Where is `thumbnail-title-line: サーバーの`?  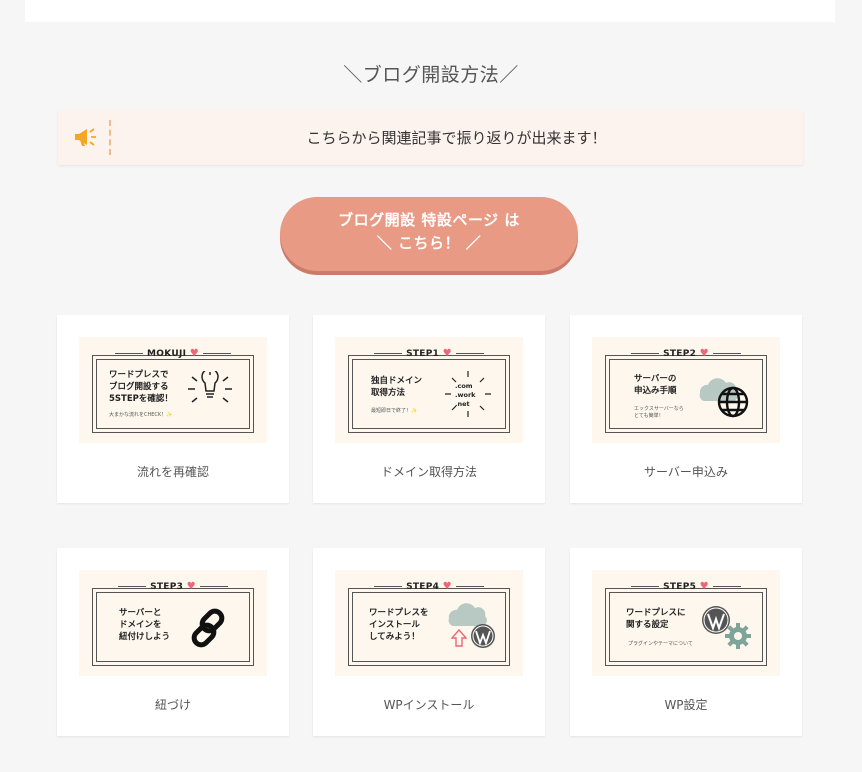 thumbnail-title-line: サーバーの is located at coordinates (655, 379).